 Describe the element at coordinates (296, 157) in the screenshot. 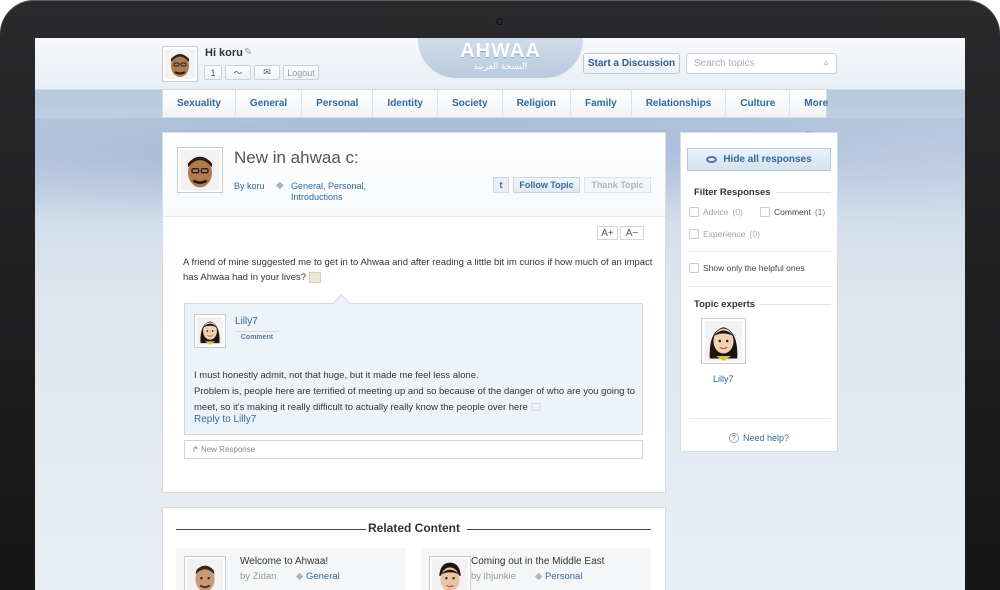

I see `topic-title: New in ahwaa c:` at that location.